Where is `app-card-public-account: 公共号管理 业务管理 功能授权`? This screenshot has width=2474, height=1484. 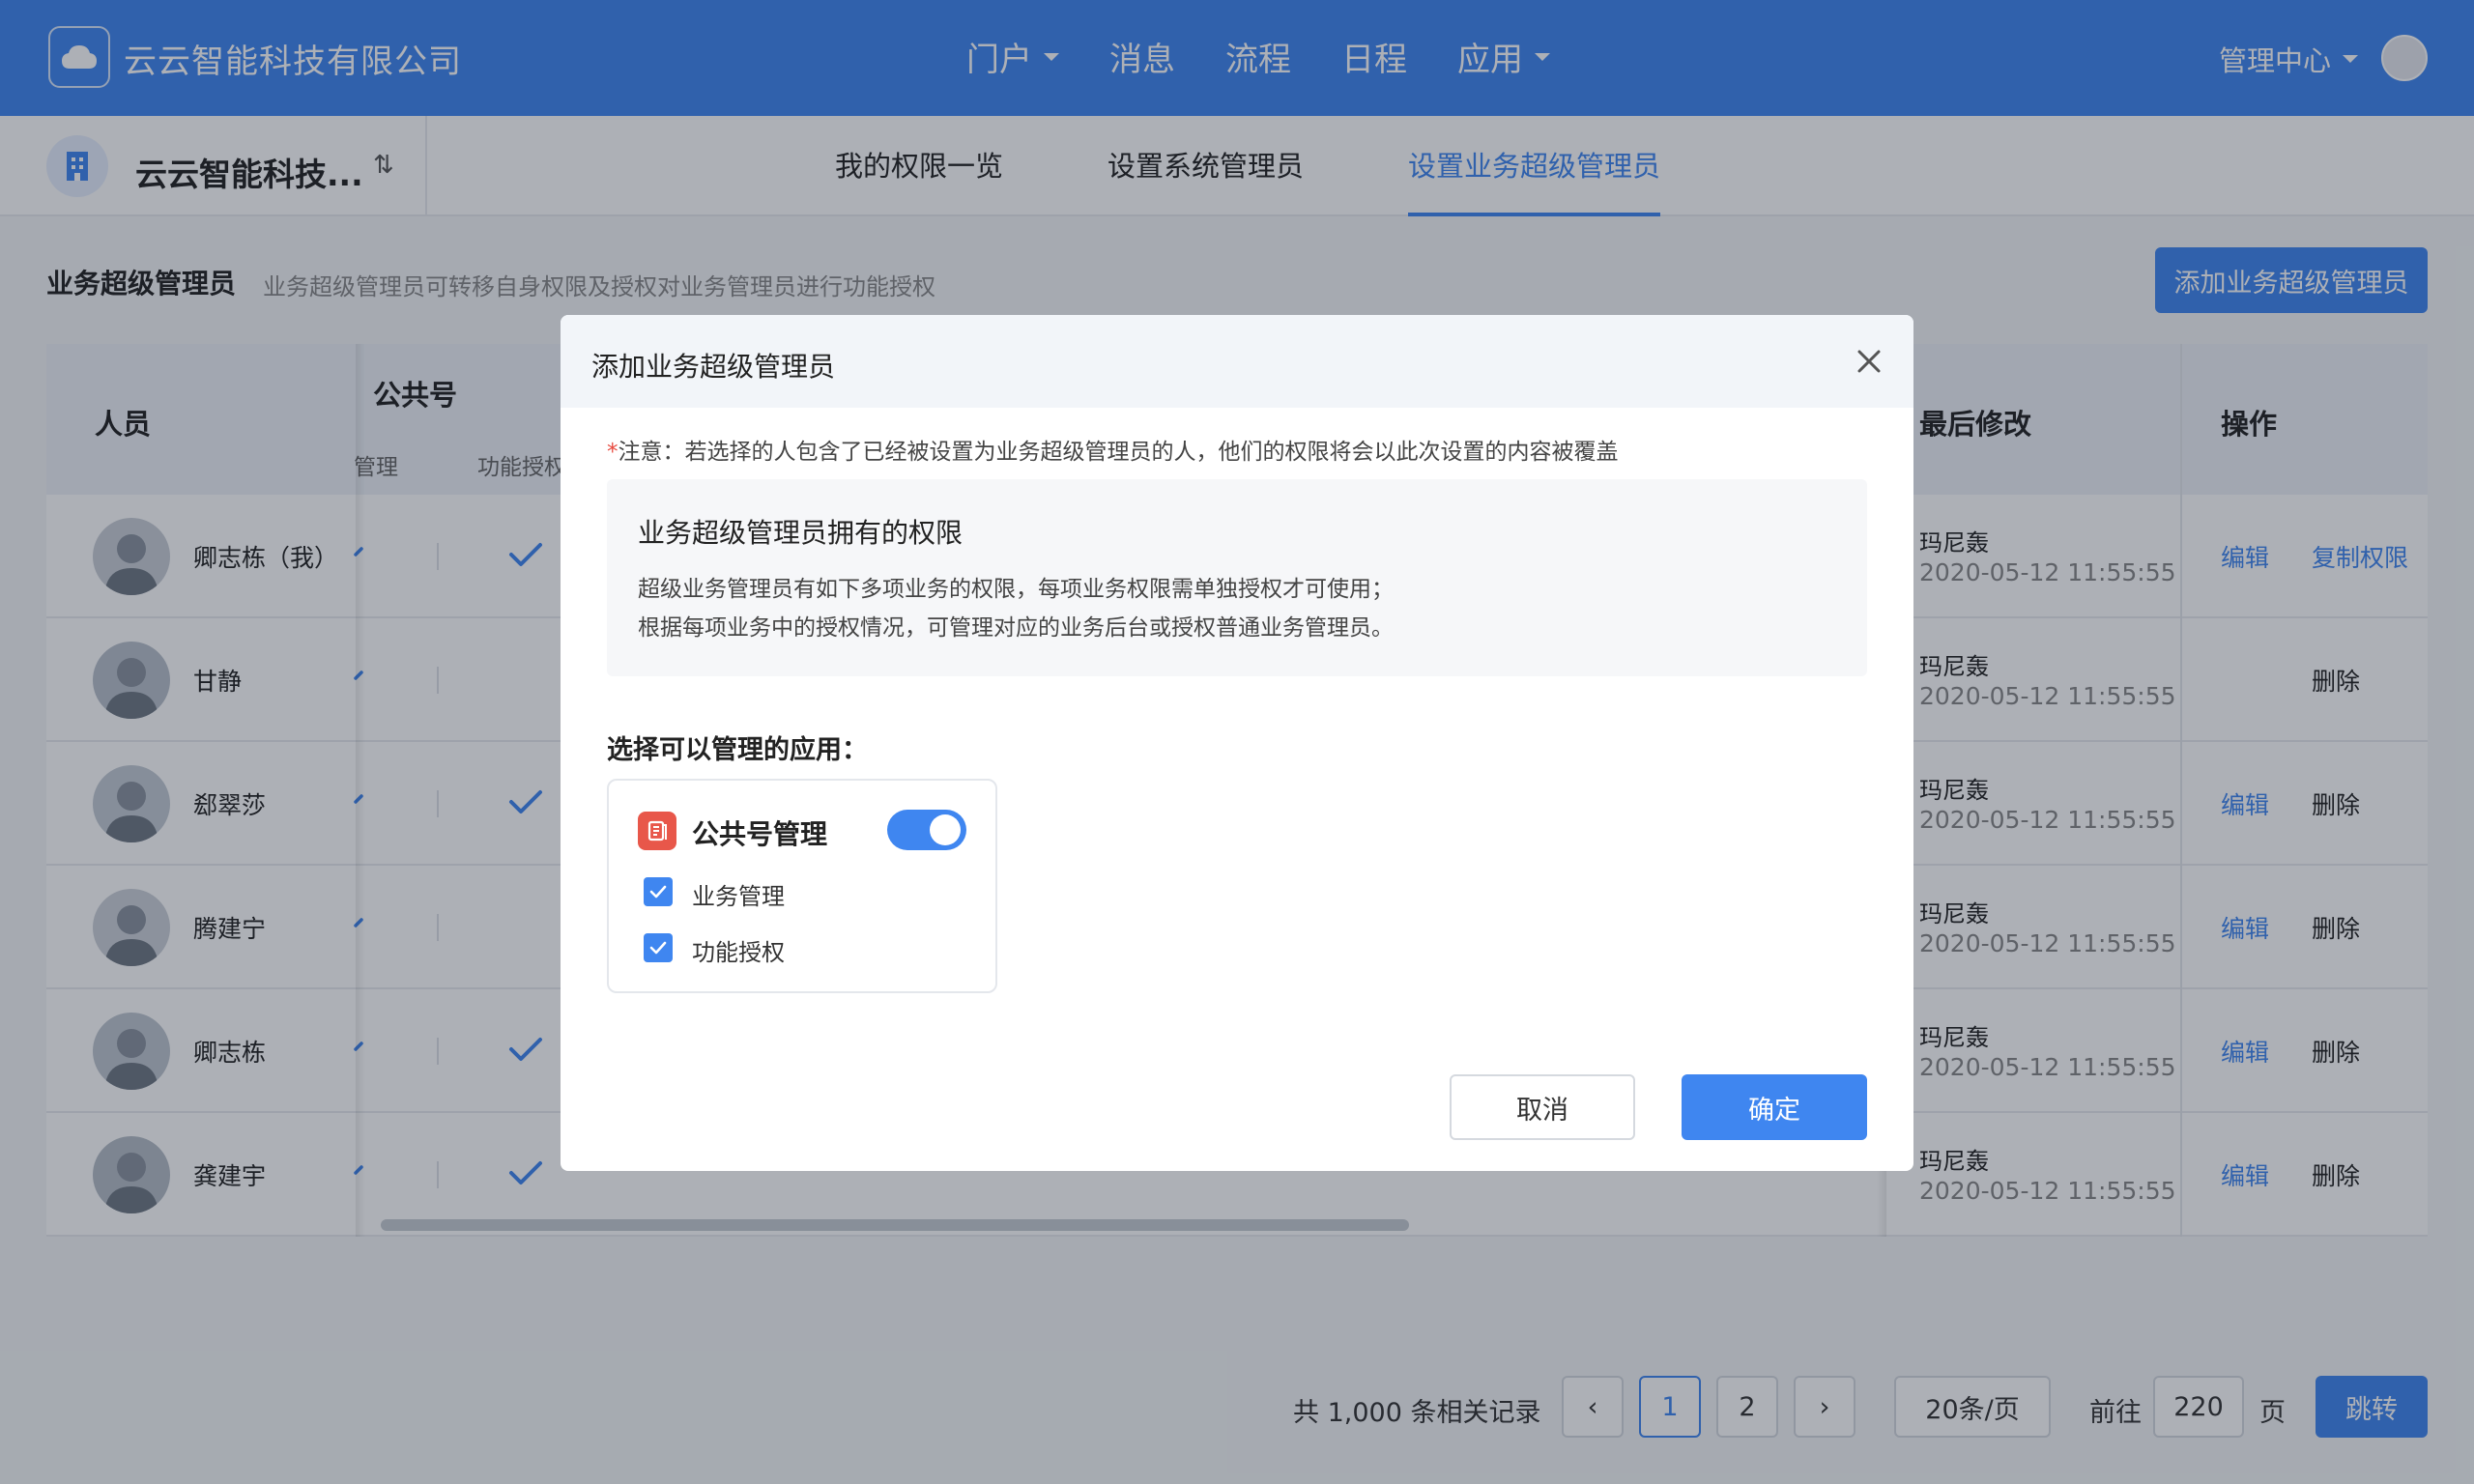 app-card-public-account: 公共号管理 业务管理 功能授权 is located at coordinates (802, 886).